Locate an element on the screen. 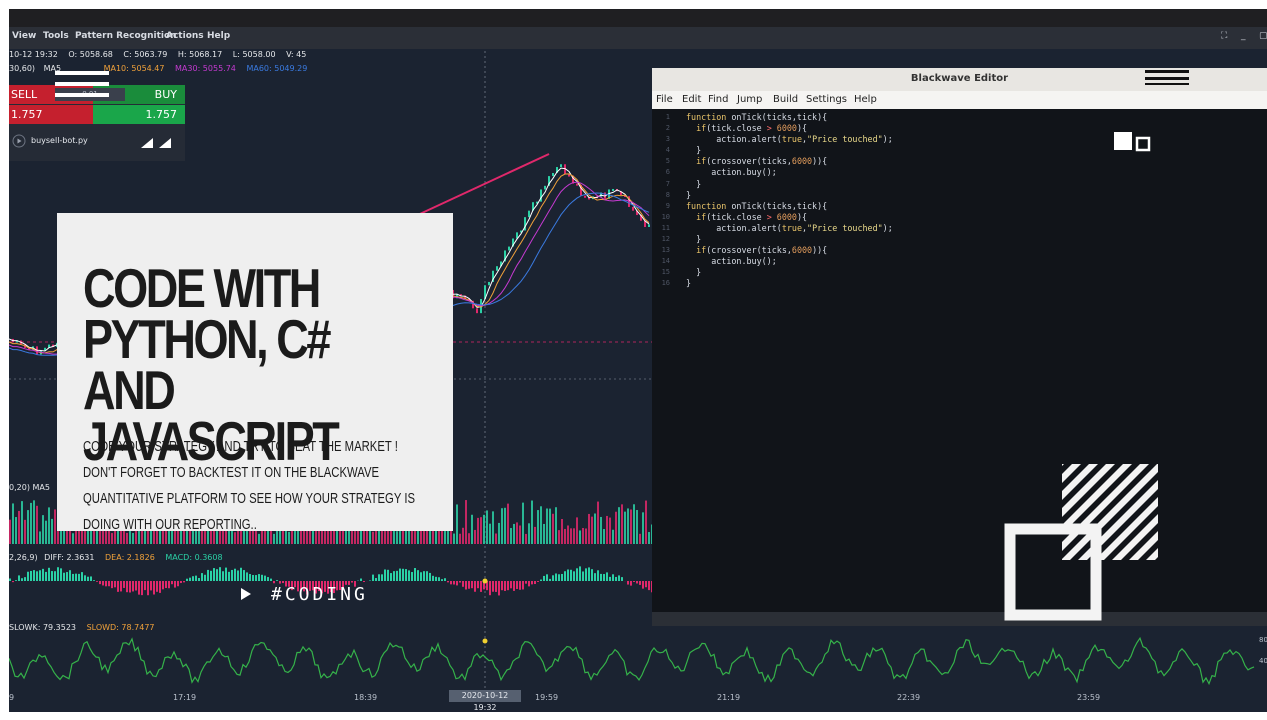  minimize-icon: _ is located at coordinates (1243, 36).